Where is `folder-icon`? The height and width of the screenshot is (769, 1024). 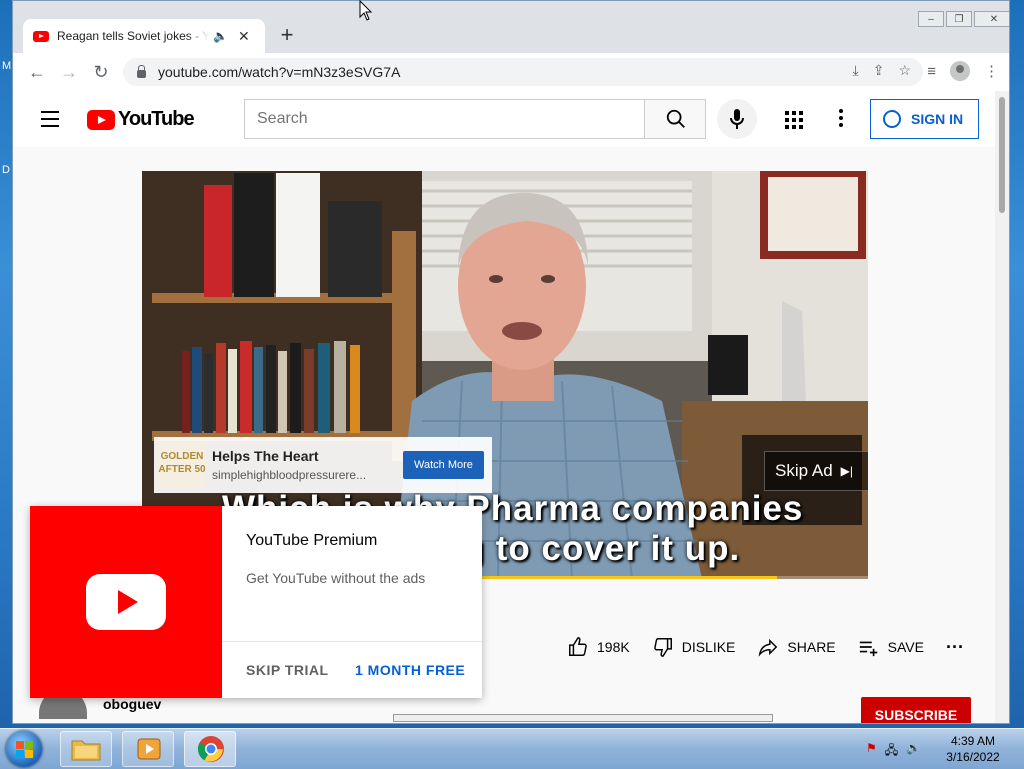 folder-icon is located at coordinates (86, 750).